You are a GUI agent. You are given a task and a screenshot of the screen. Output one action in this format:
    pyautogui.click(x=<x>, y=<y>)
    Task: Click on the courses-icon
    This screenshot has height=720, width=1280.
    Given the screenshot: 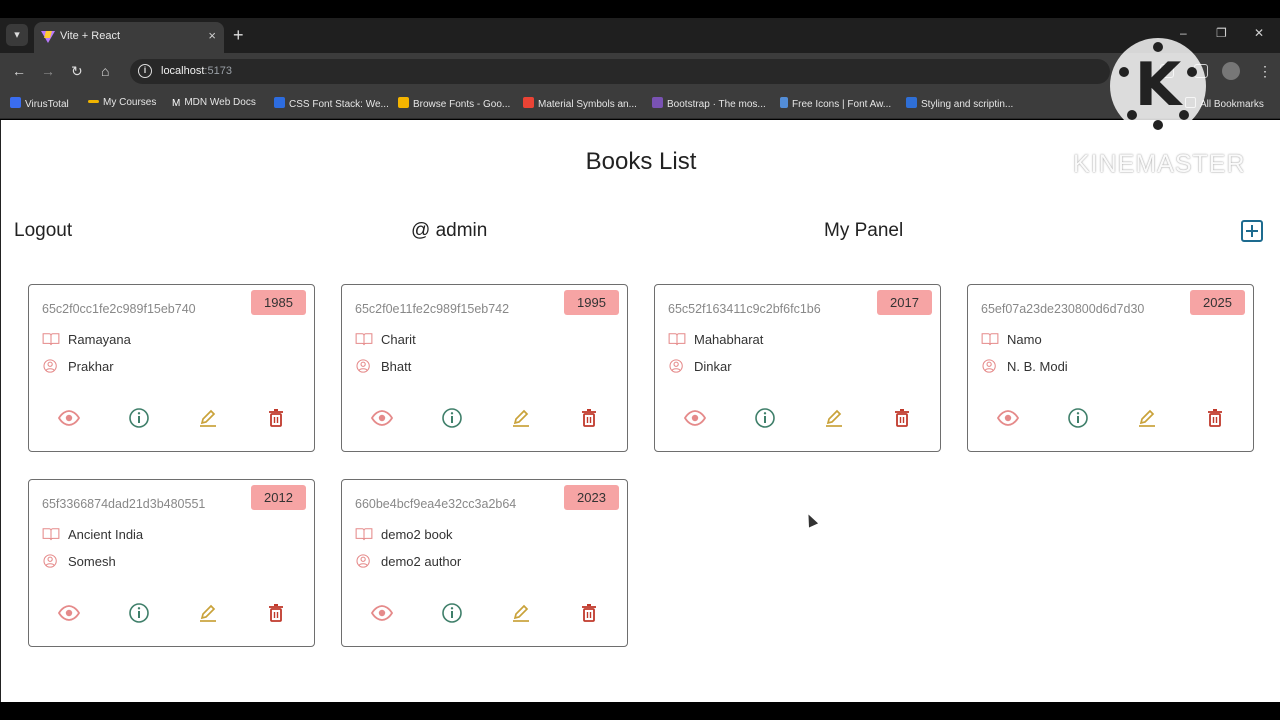 What is the action you would take?
    pyautogui.click(x=93, y=101)
    